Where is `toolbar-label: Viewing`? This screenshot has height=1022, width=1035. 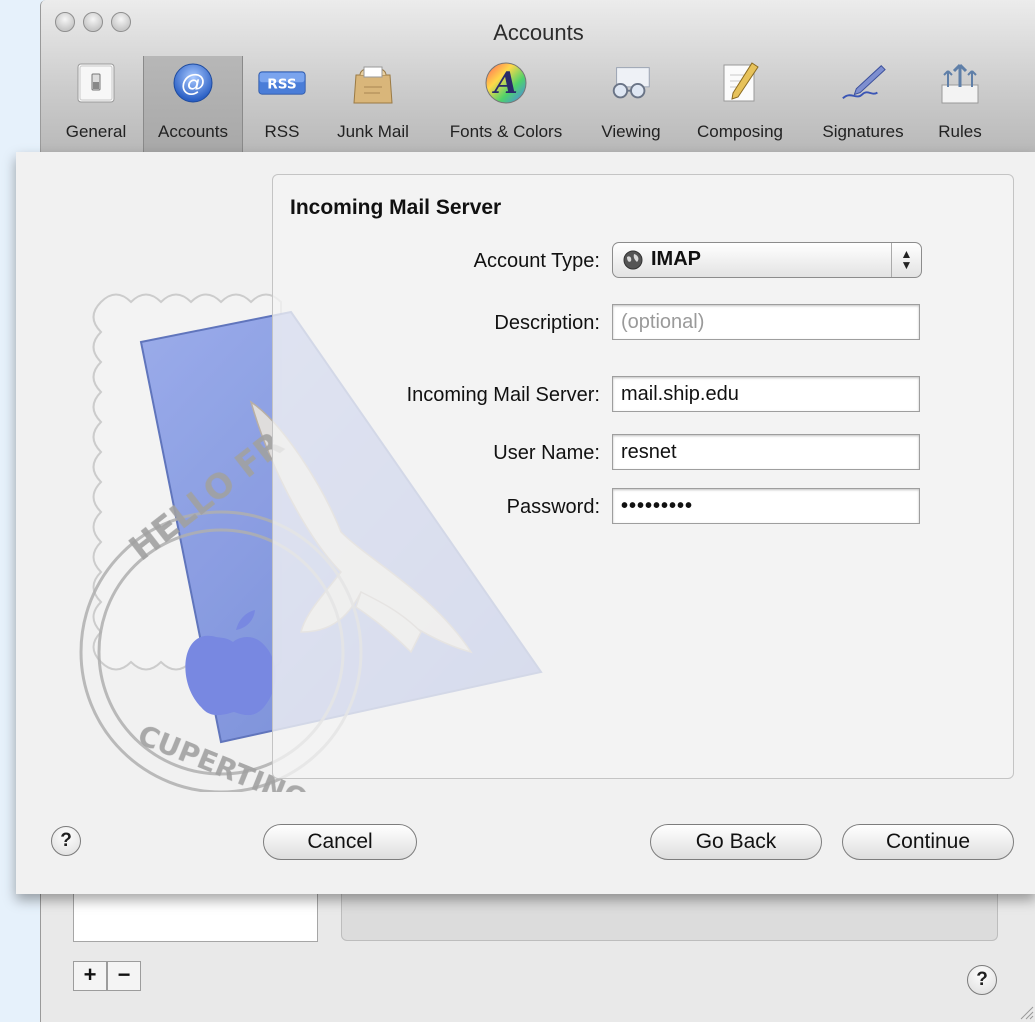
toolbar-label: Viewing is located at coordinates (631, 131).